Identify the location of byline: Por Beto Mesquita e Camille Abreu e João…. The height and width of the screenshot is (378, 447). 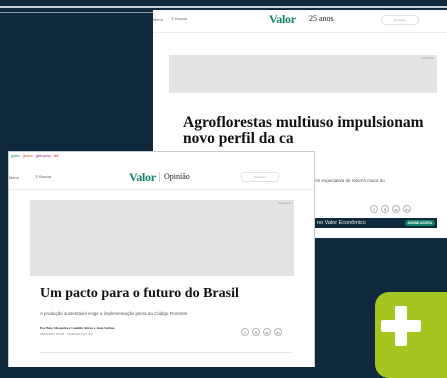
(77, 328).